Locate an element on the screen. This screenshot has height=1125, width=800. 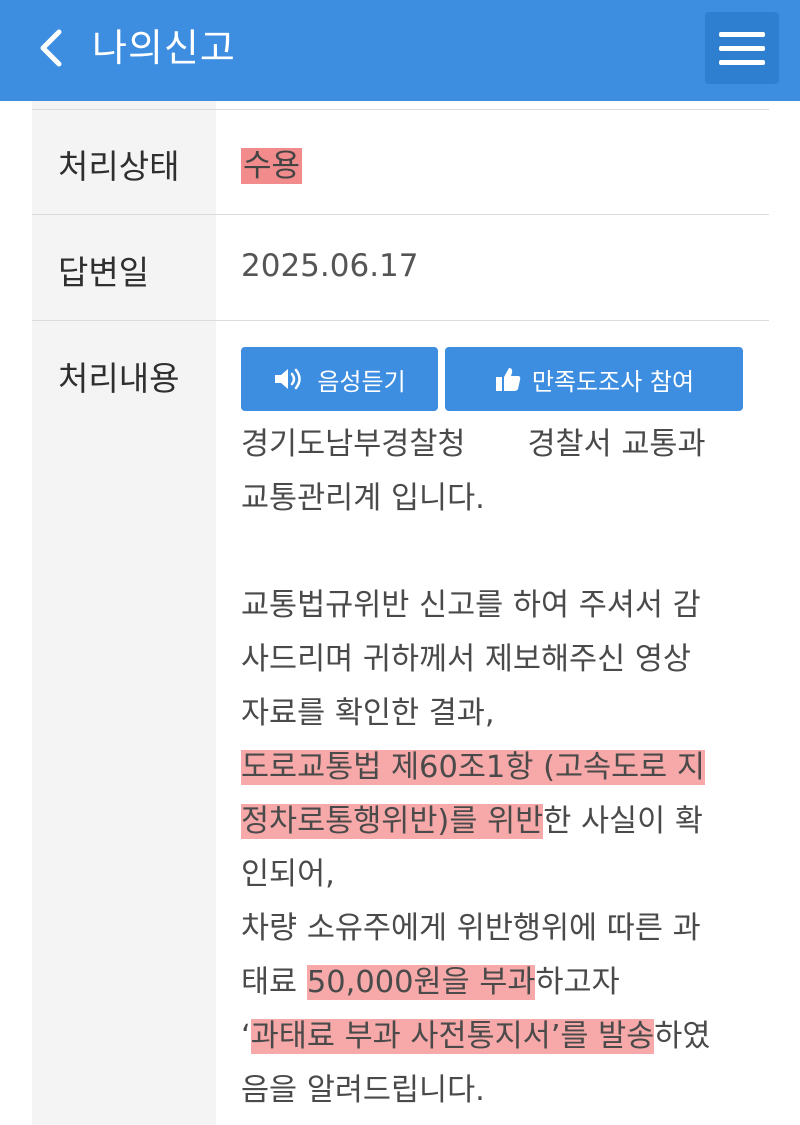
answer-date-label: 답변일 is located at coordinates (104, 272).